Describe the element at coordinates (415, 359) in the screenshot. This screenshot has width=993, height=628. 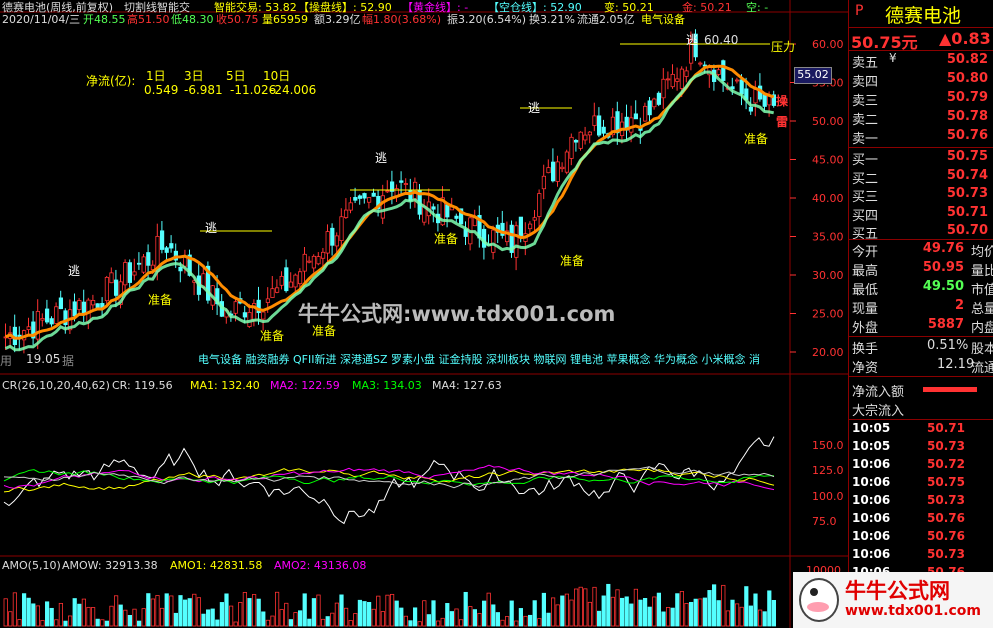
I see `concept-tag: 罗素小盘` at that location.